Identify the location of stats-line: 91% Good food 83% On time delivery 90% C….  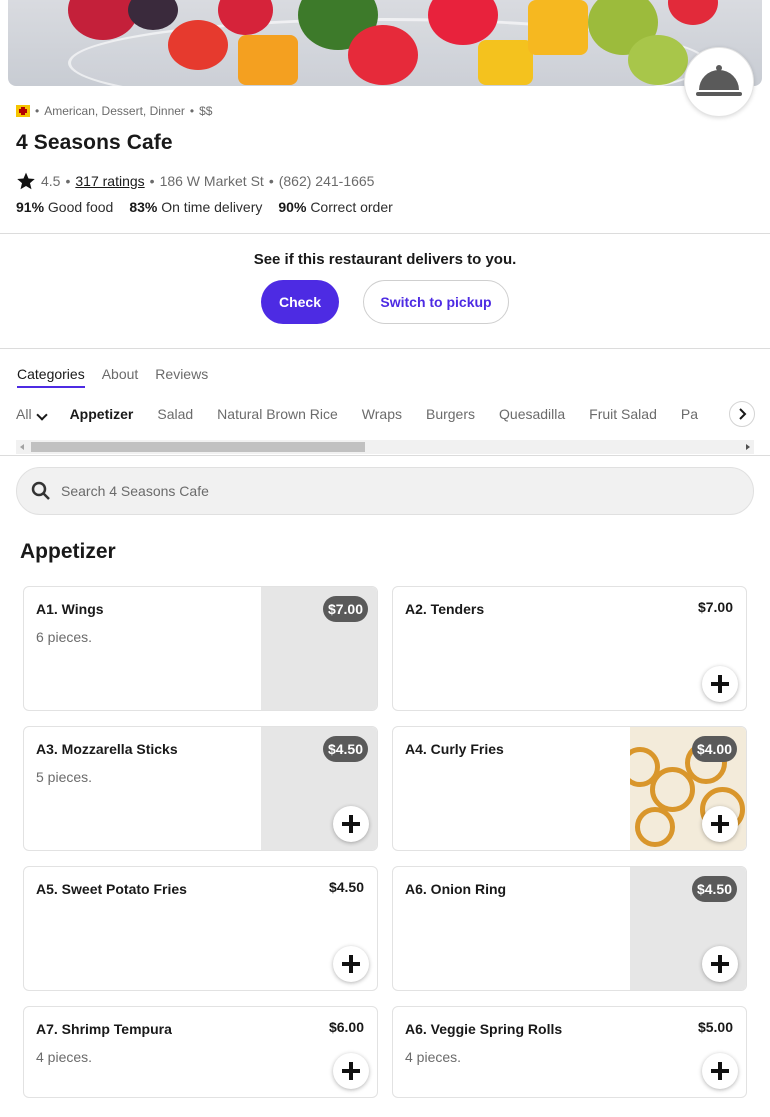
(204, 207).